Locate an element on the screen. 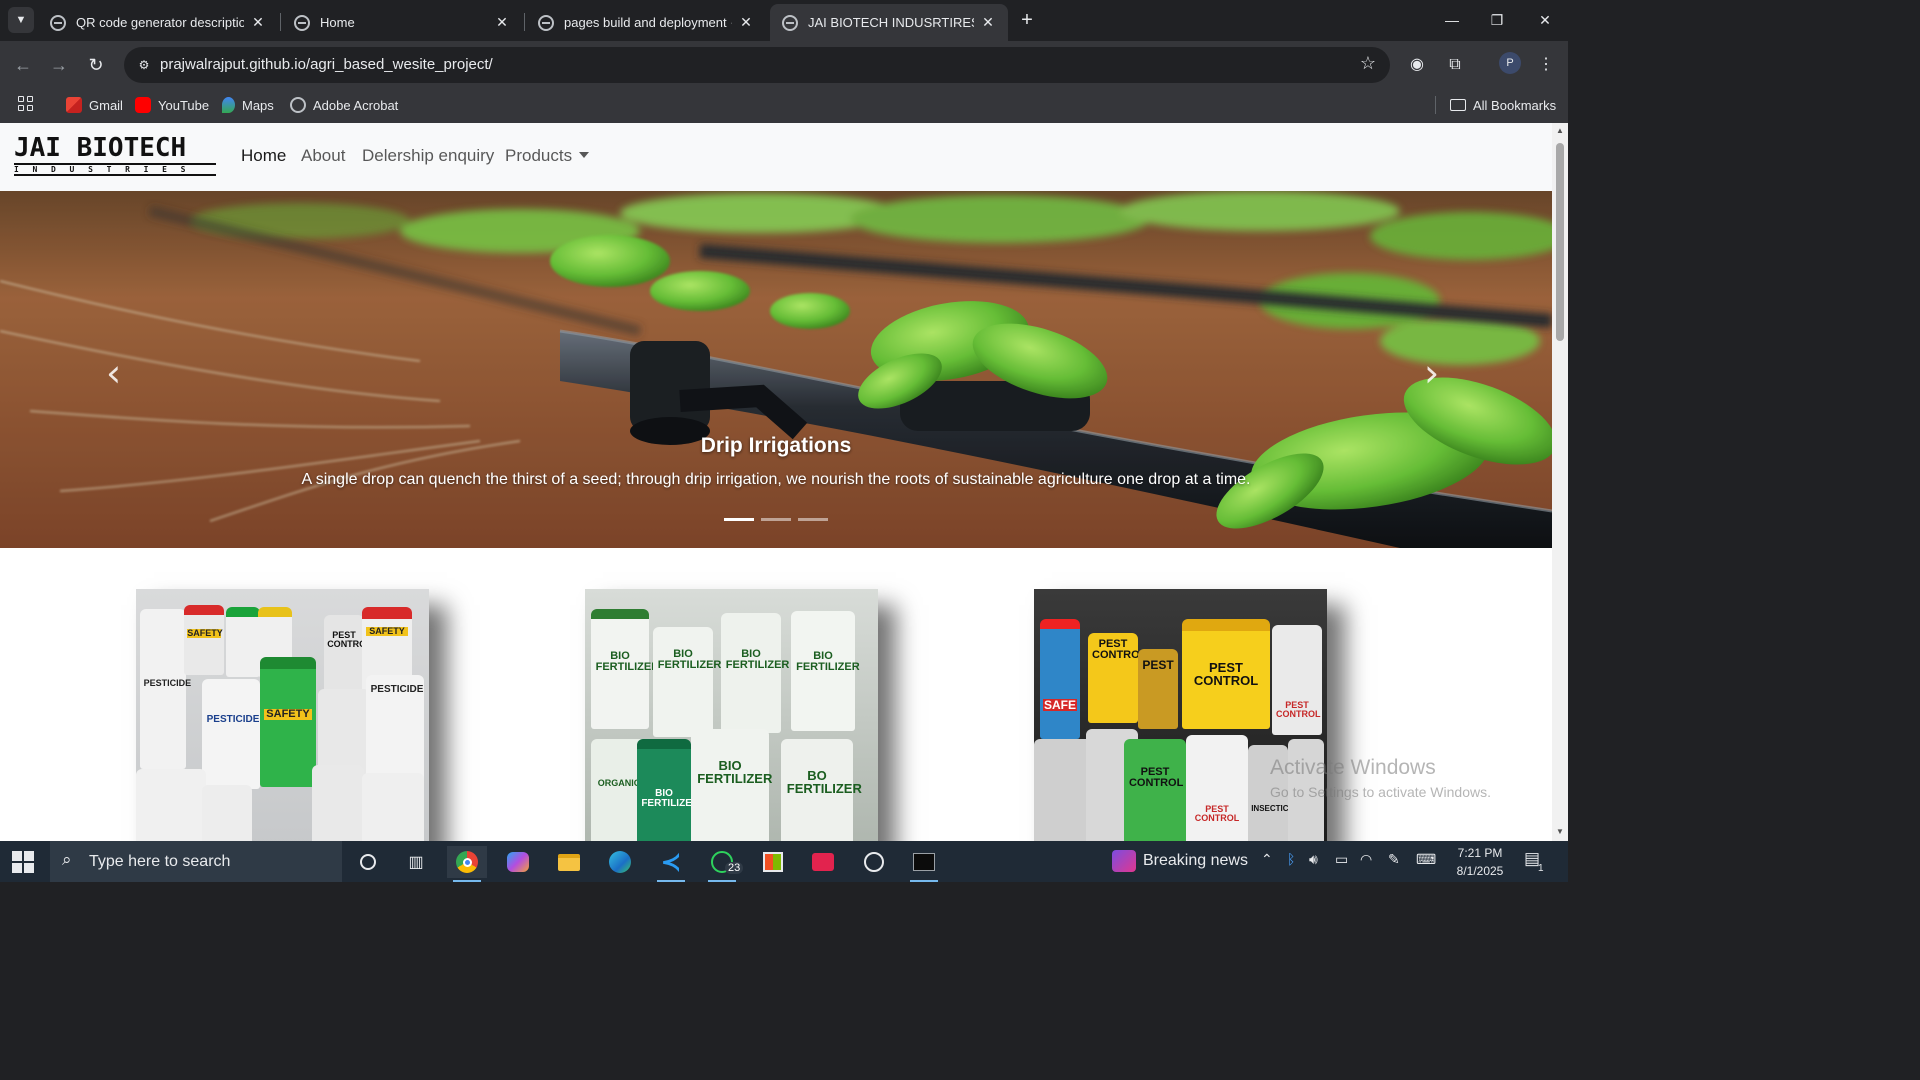 The width and height of the screenshot is (1920, 1080). bookmark-adobe-acrobat: Adobe Acrobat is located at coordinates (344, 105).